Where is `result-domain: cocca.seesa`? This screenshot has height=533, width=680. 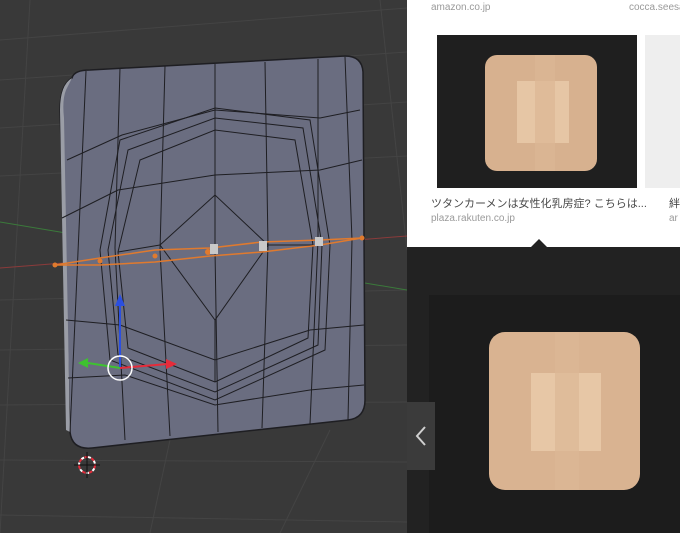
result-domain: cocca.seesa is located at coordinates (654, 7).